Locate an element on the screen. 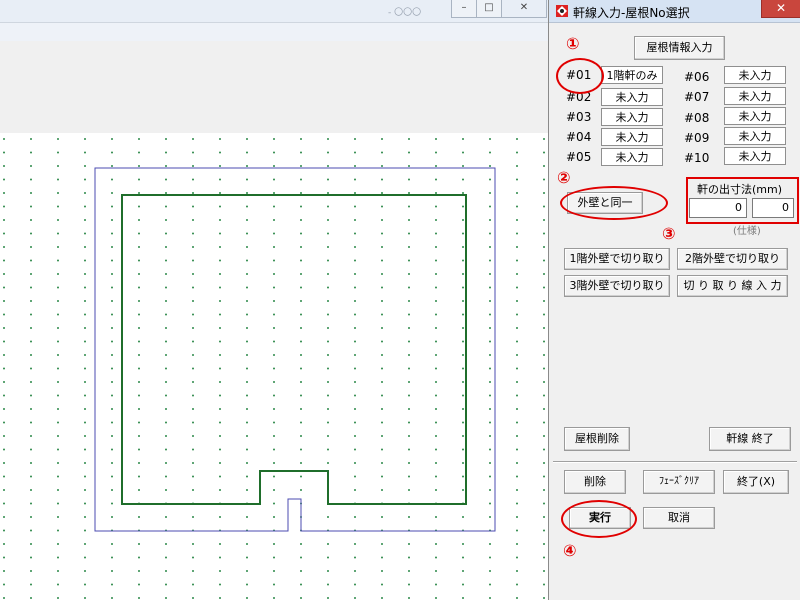 Image resolution: width=800 pixels, height=600 pixels. roof-slot-id: #03 is located at coordinates (581, 117).